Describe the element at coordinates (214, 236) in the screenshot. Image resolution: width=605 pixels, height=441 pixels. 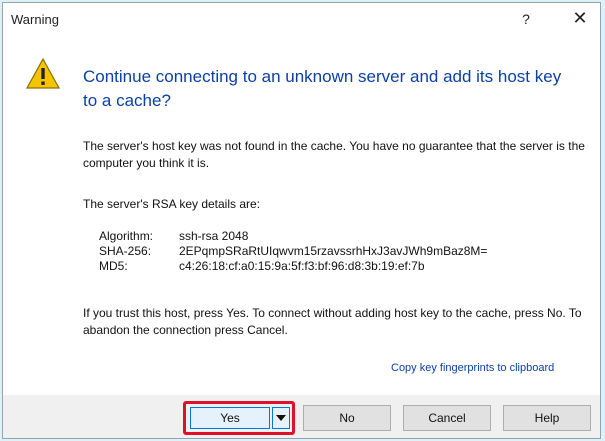
I see `detail-value: ssh-rsa 2048` at that location.